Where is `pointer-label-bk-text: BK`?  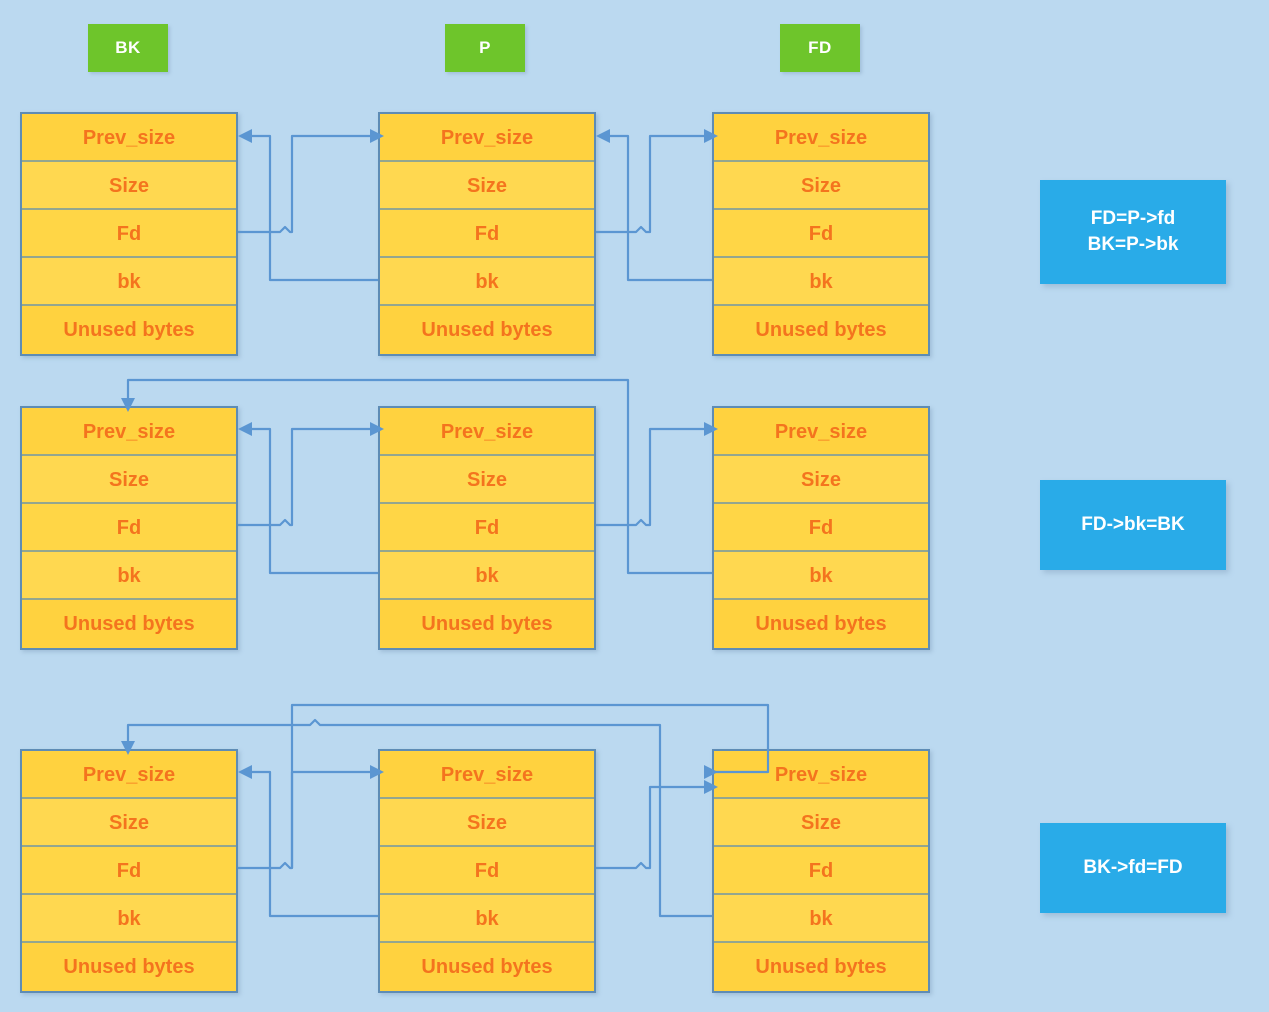 pointer-label-bk-text: BK is located at coordinates (128, 47).